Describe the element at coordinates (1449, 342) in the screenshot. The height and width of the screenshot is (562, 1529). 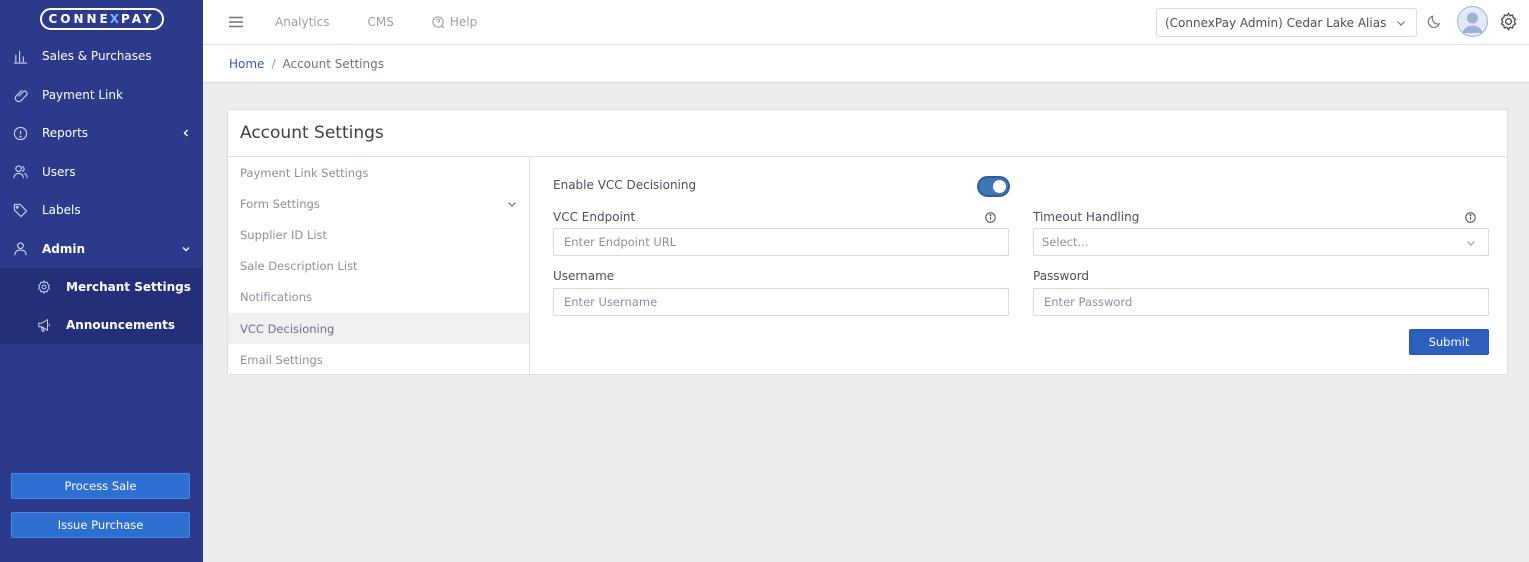
I see `submit-button: Submit` at that location.